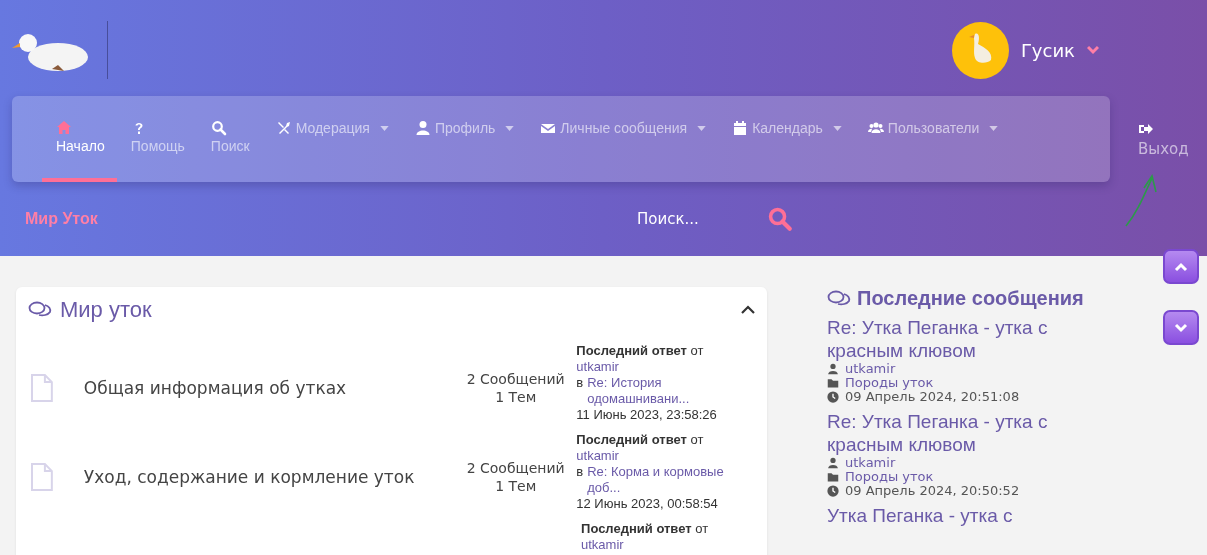 The width and height of the screenshot is (1207, 555). I want to click on post-date: 12 Июнь 2023, 00:58:54, so click(647, 504).